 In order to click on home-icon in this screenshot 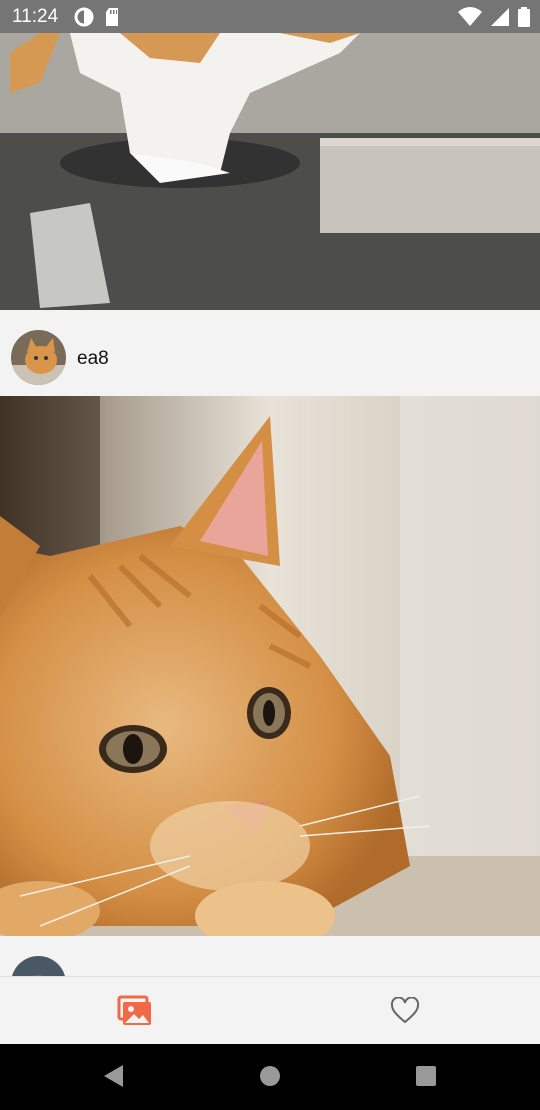, I will do `click(270, 1078)`.